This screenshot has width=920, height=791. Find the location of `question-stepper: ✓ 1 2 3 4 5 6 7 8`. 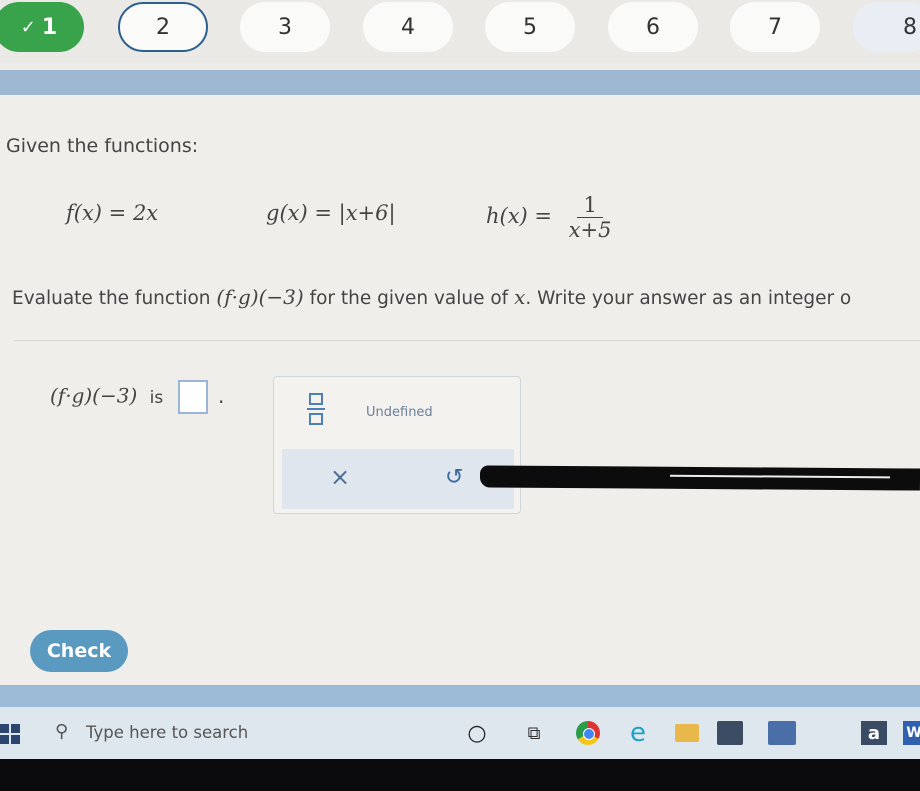

question-stepper: ✓ 1 2 3 4 5 6 7 8 is located at coordinates (460, 31).